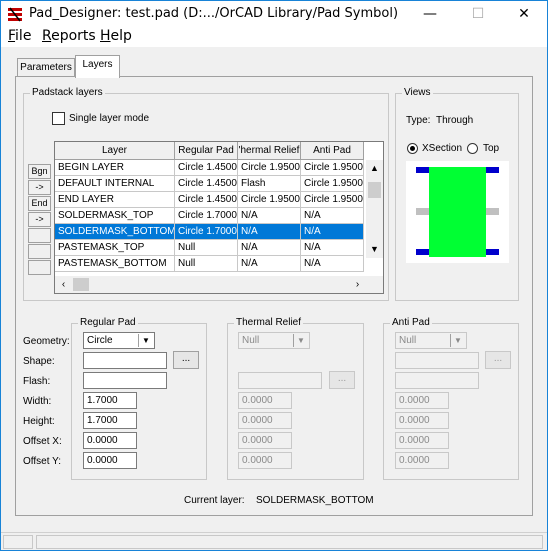 Image resolution: width=548 pixels, height=551 pixels. I want to click on anti-width-field: 0.0000, so click(422, 400).